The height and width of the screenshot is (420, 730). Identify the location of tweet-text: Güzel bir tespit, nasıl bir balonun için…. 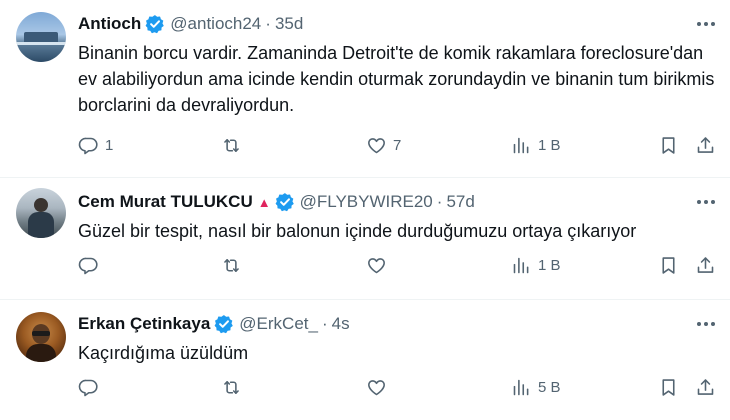
(357, 231).